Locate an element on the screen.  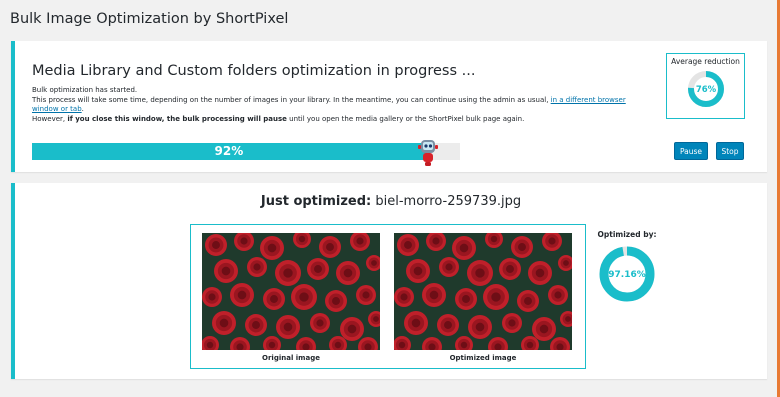
optimized-image-caption: Optimized image is located at coordinates (483, 358).